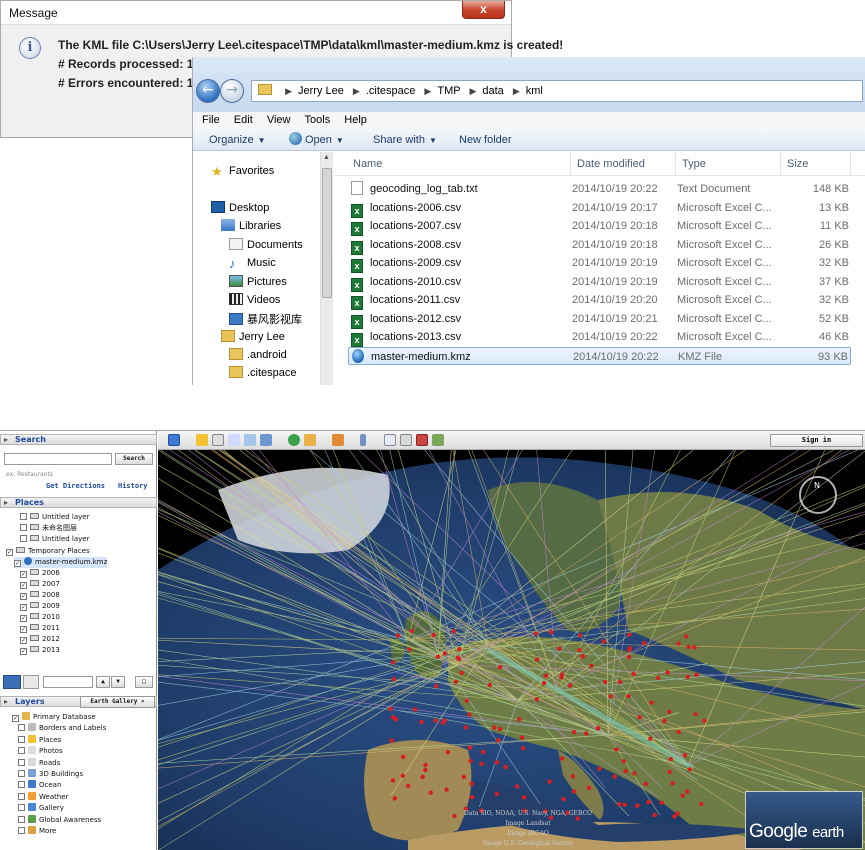 The height and width of the screenshot is (850, 865). Describe the element at coordinates (39, 740) in the screenshot. I see `layer-item: Places` at that location.